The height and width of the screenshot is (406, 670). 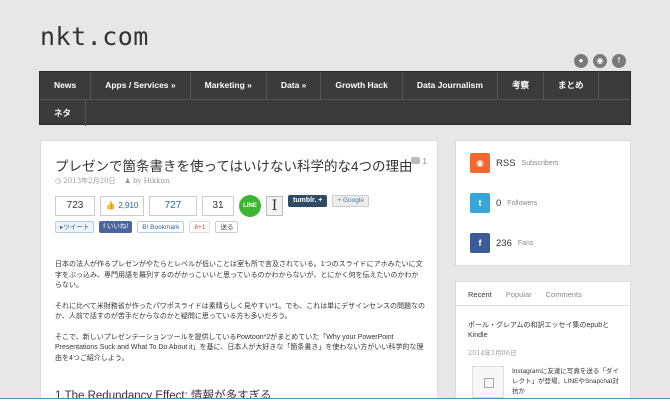 What do you see at coordinates (571, 85) in the screenshot?
I see `nav-item-matome: まとめ` at bounding box center [571, 85].